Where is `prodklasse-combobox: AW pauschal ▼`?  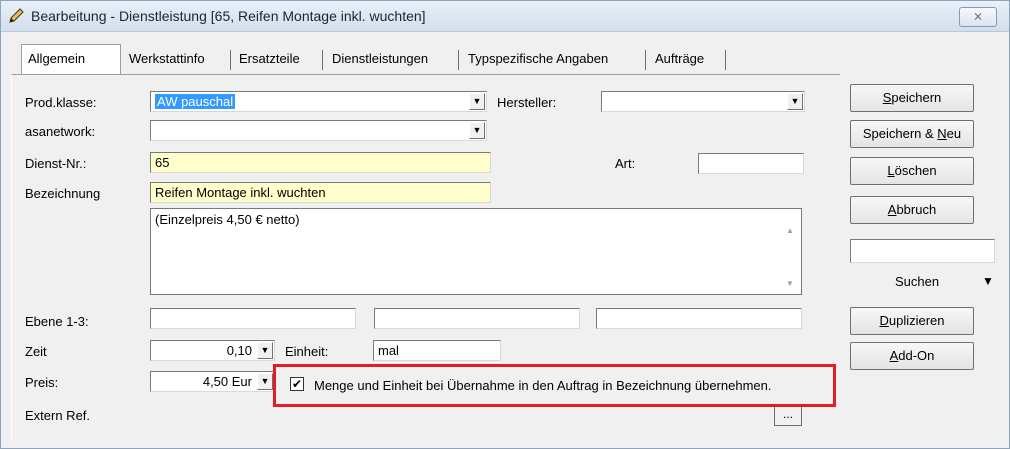 prodklasse-combobox: AW pauschal ▼ is located at coordinates (318, 101).